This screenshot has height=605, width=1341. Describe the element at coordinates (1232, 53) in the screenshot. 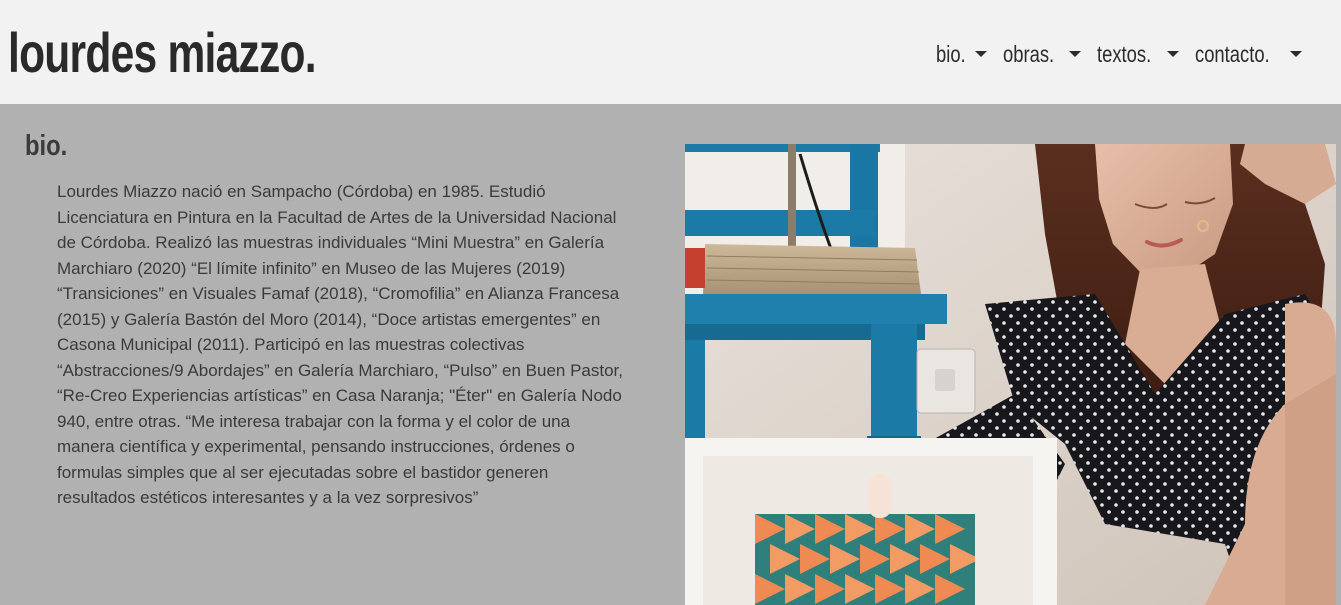

I see `nav-label: contacto.` at that location.